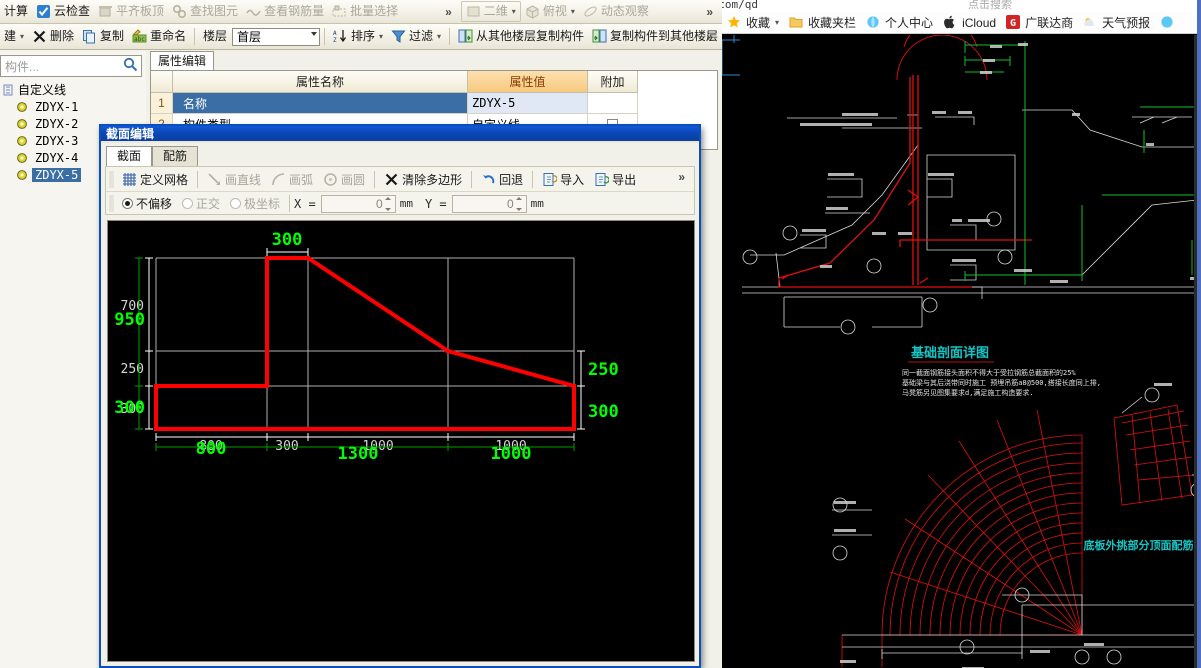 The image size is (1201, 668). What do you see at coordinates (1167, 23) in the screenshot?
I see `bookmark-extra` at bounding box center [1167, 23].